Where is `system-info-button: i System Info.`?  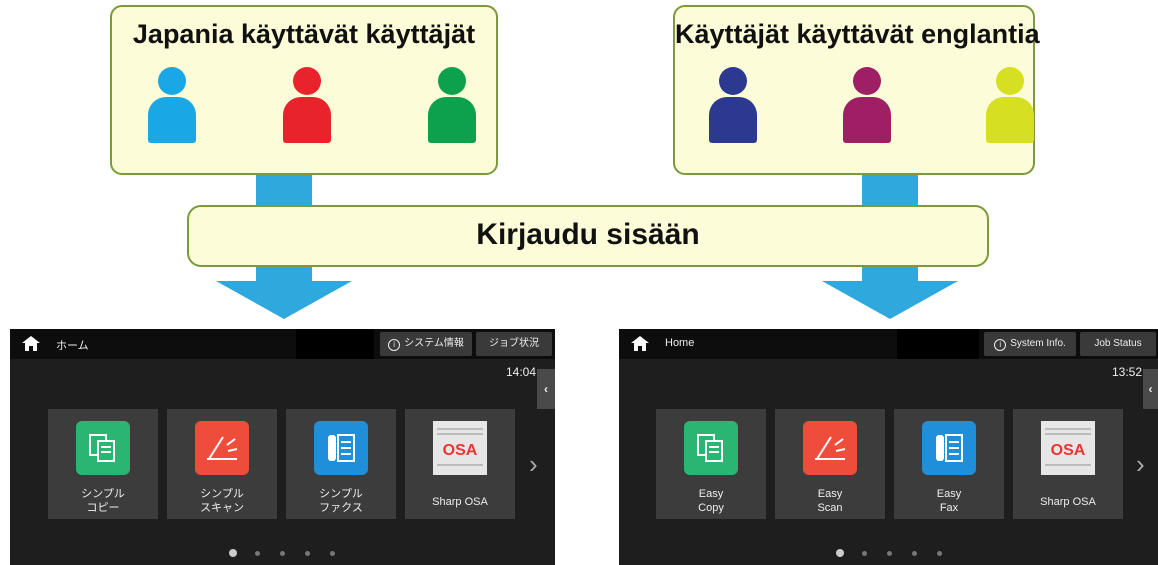
system-info-button: i System Info. is located at coordinates (1030, 344).